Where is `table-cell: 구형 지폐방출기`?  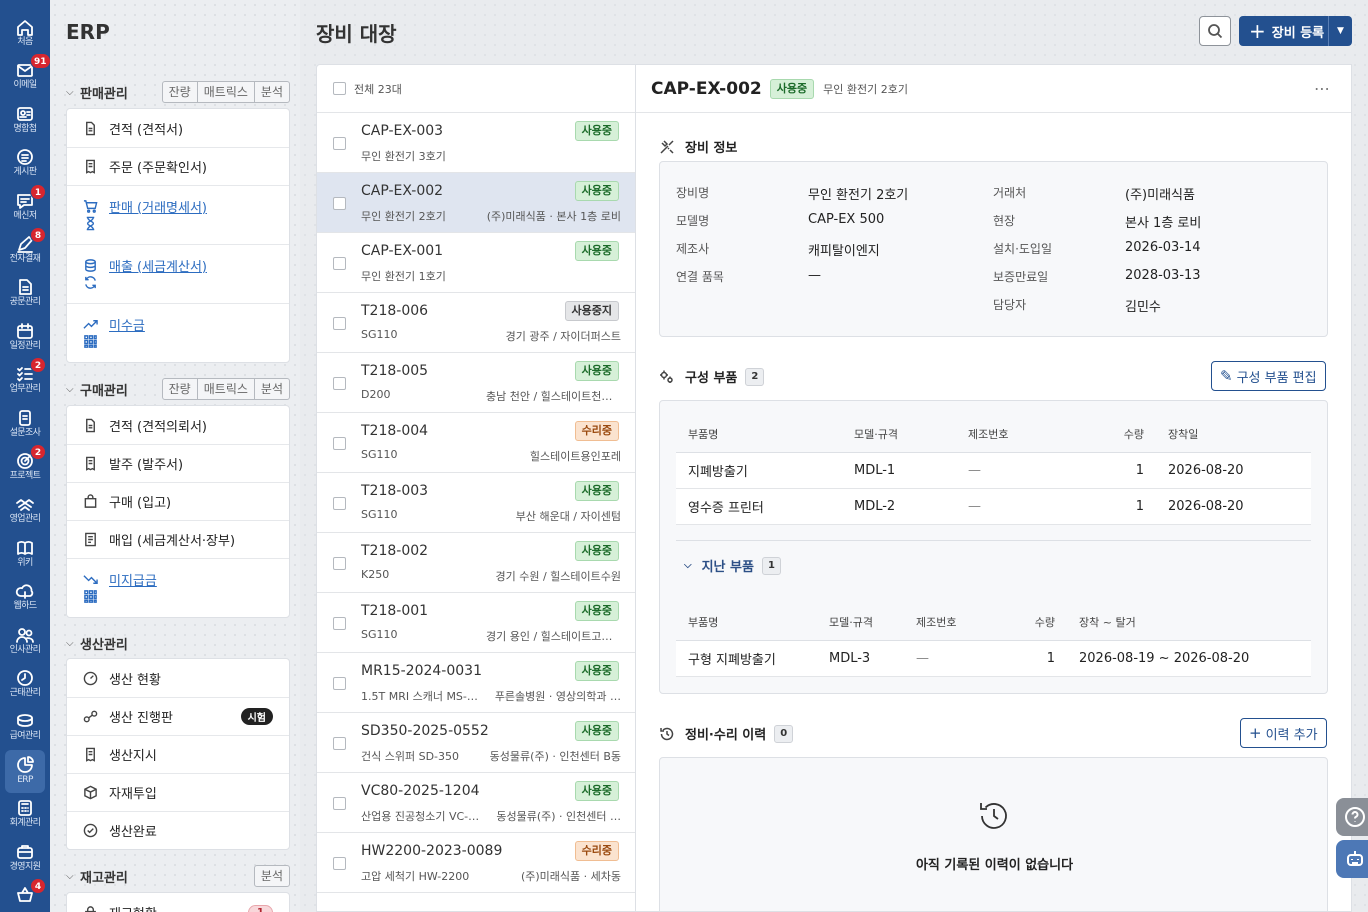
table-cell: 구형 지폐방출기 is located at coordinates (746, 658).